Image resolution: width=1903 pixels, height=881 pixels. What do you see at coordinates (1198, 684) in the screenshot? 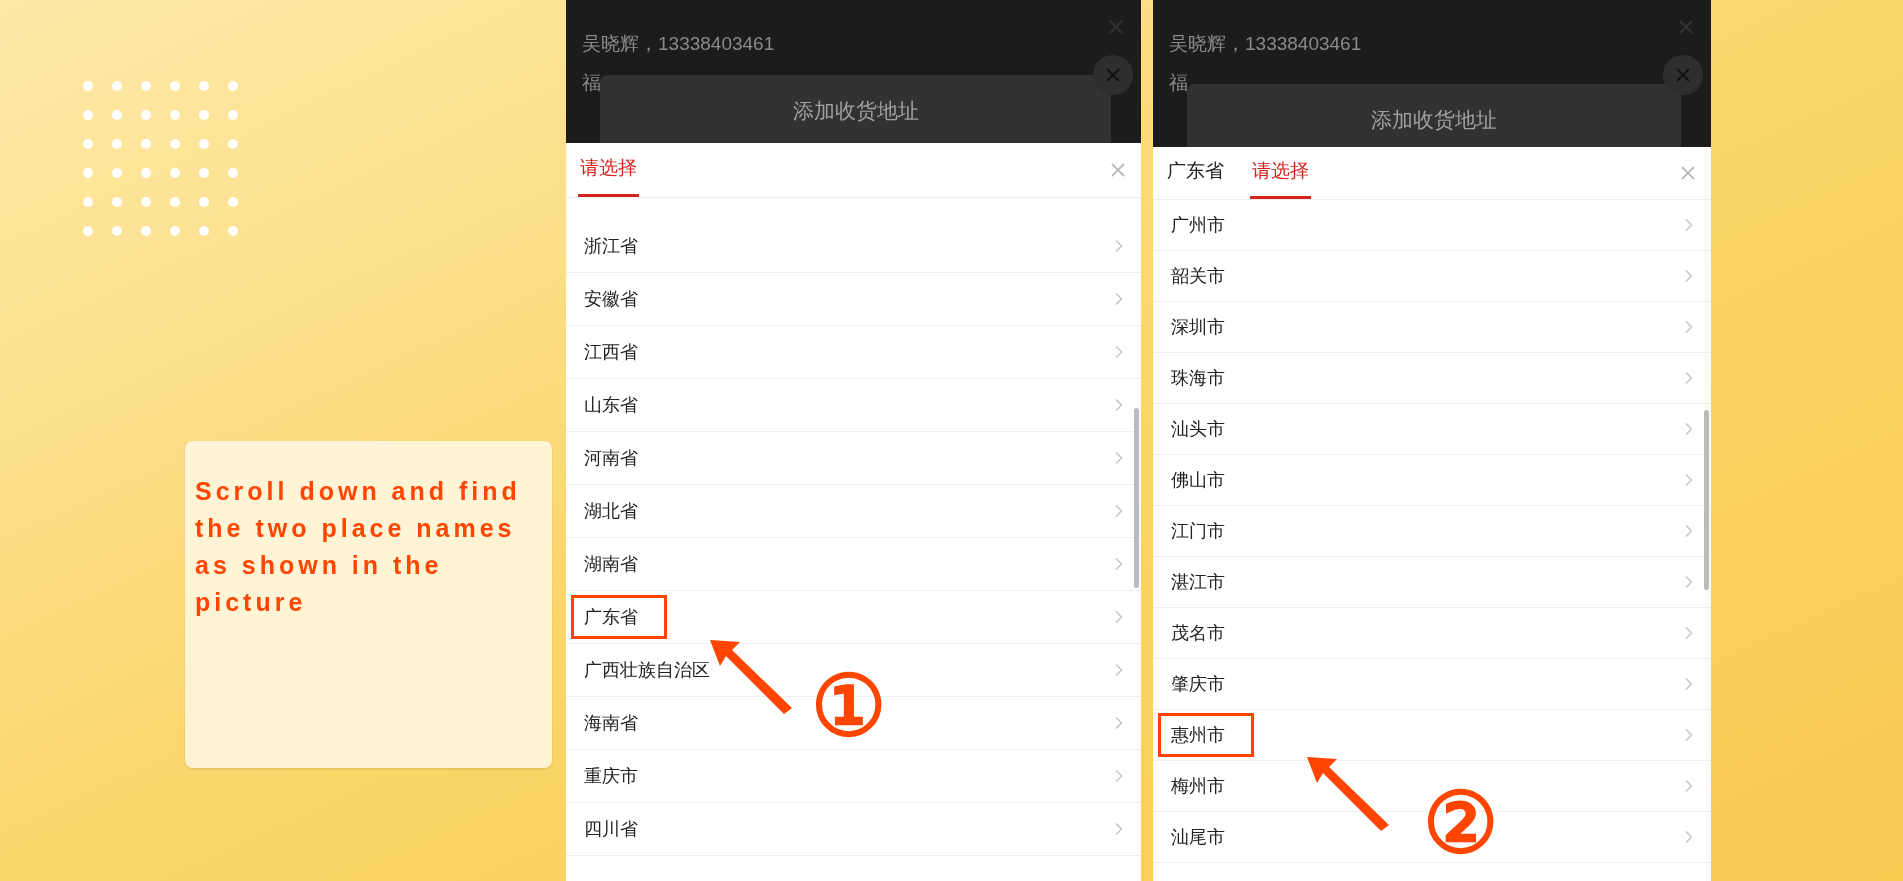
I see `region-item: 肇庆市` at bounding box center [1198, 684].